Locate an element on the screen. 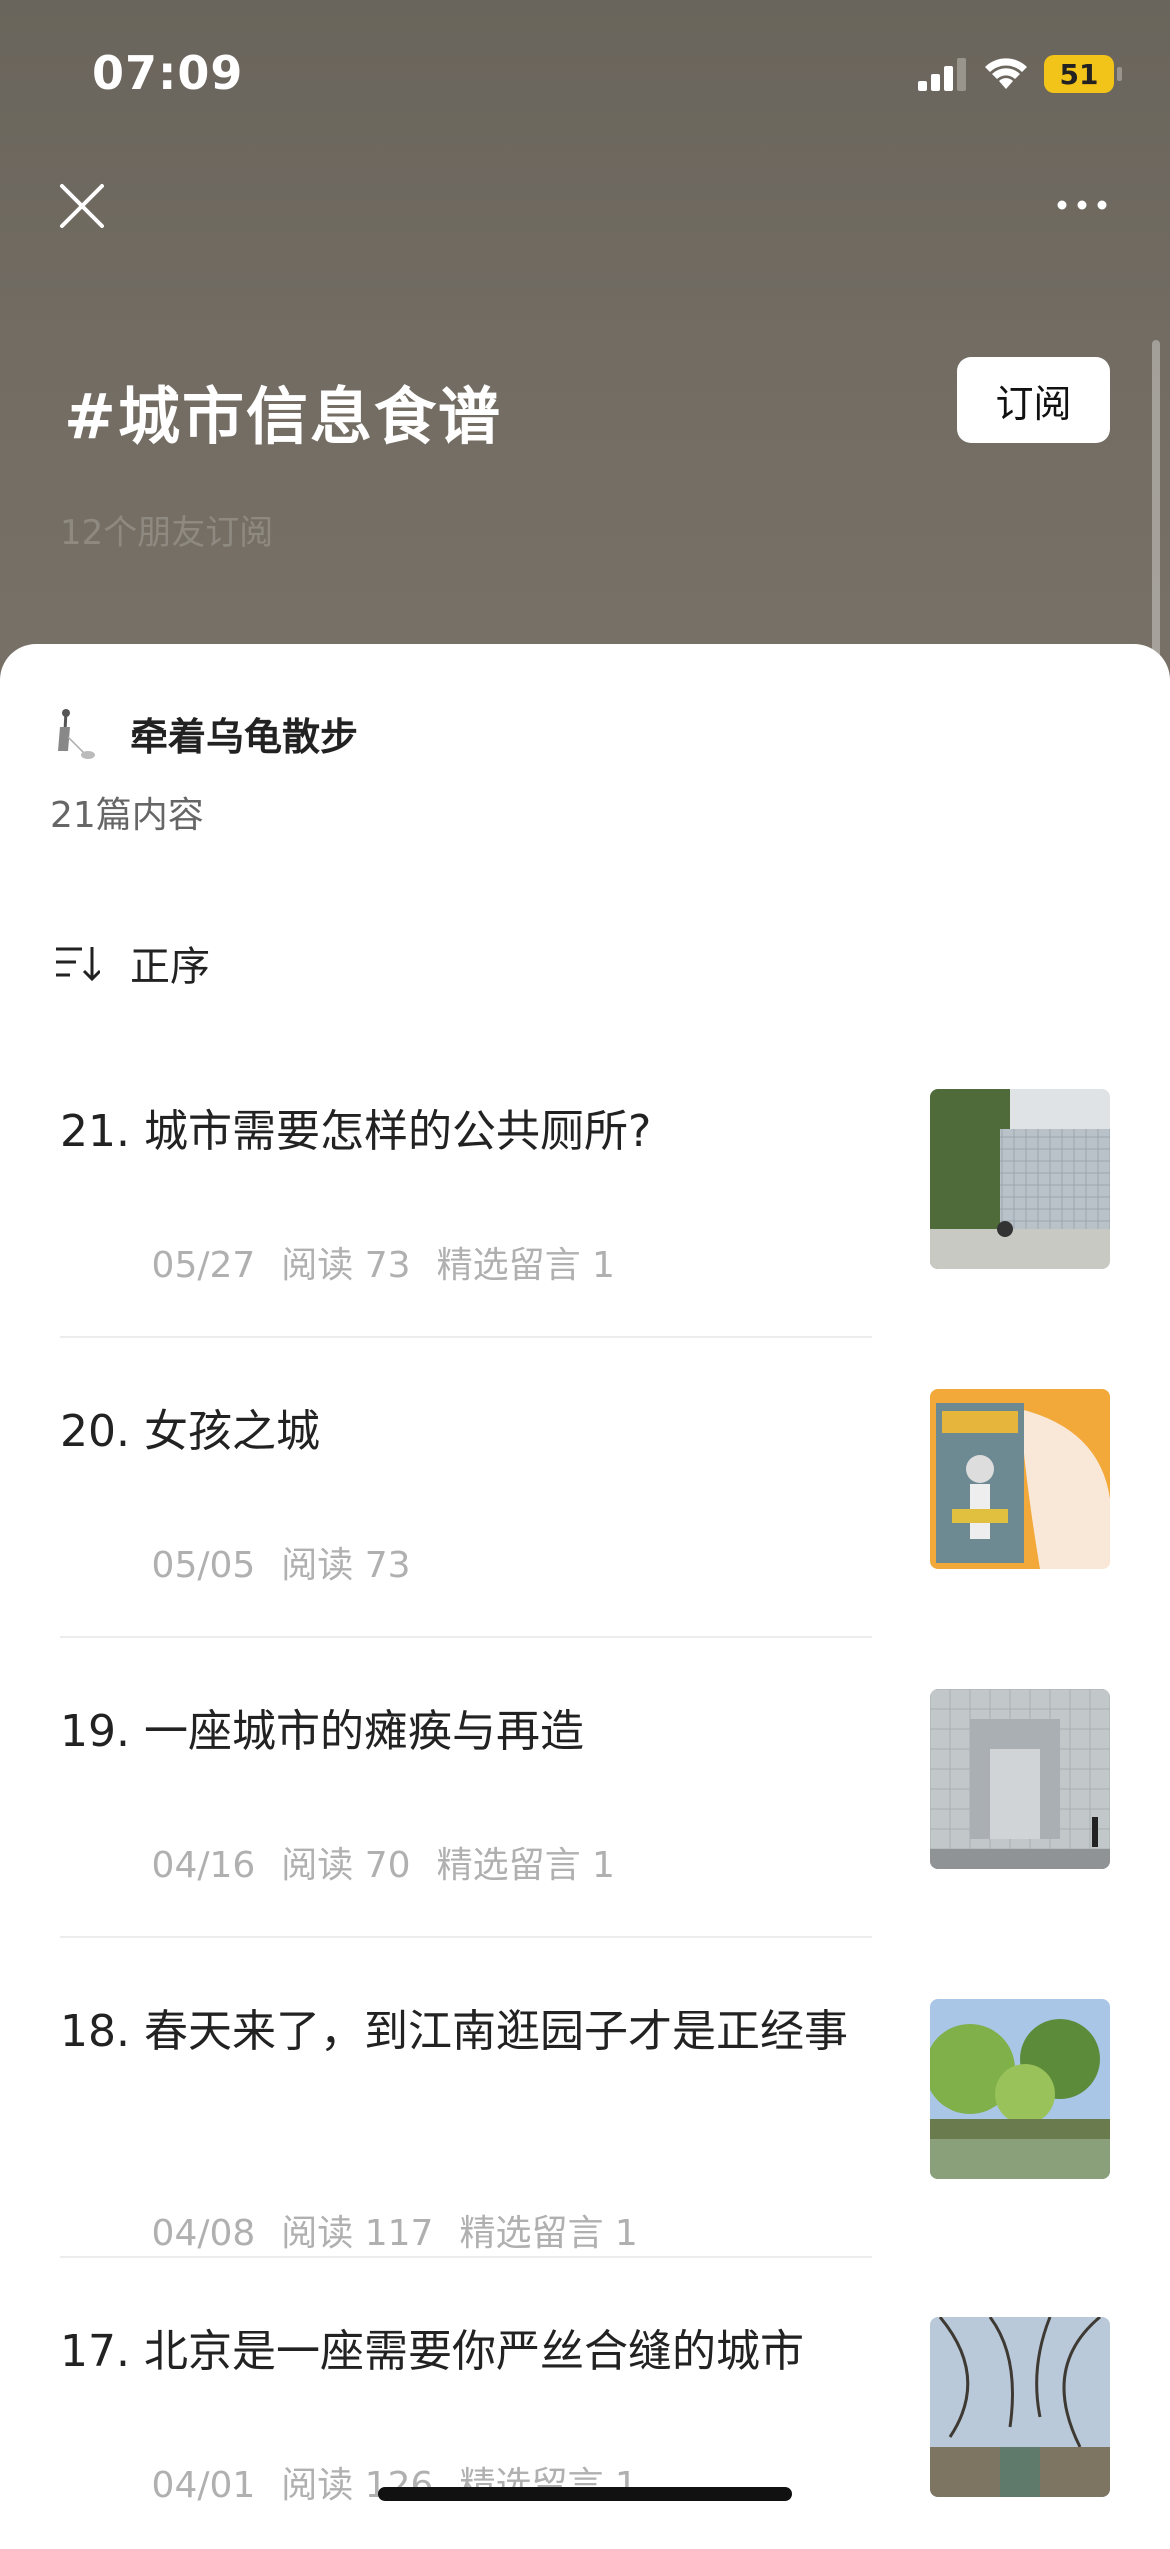 This screenshot has width=1170, height=2549. subscribe-button: 订阅 is located at coordinates (1033, 400).